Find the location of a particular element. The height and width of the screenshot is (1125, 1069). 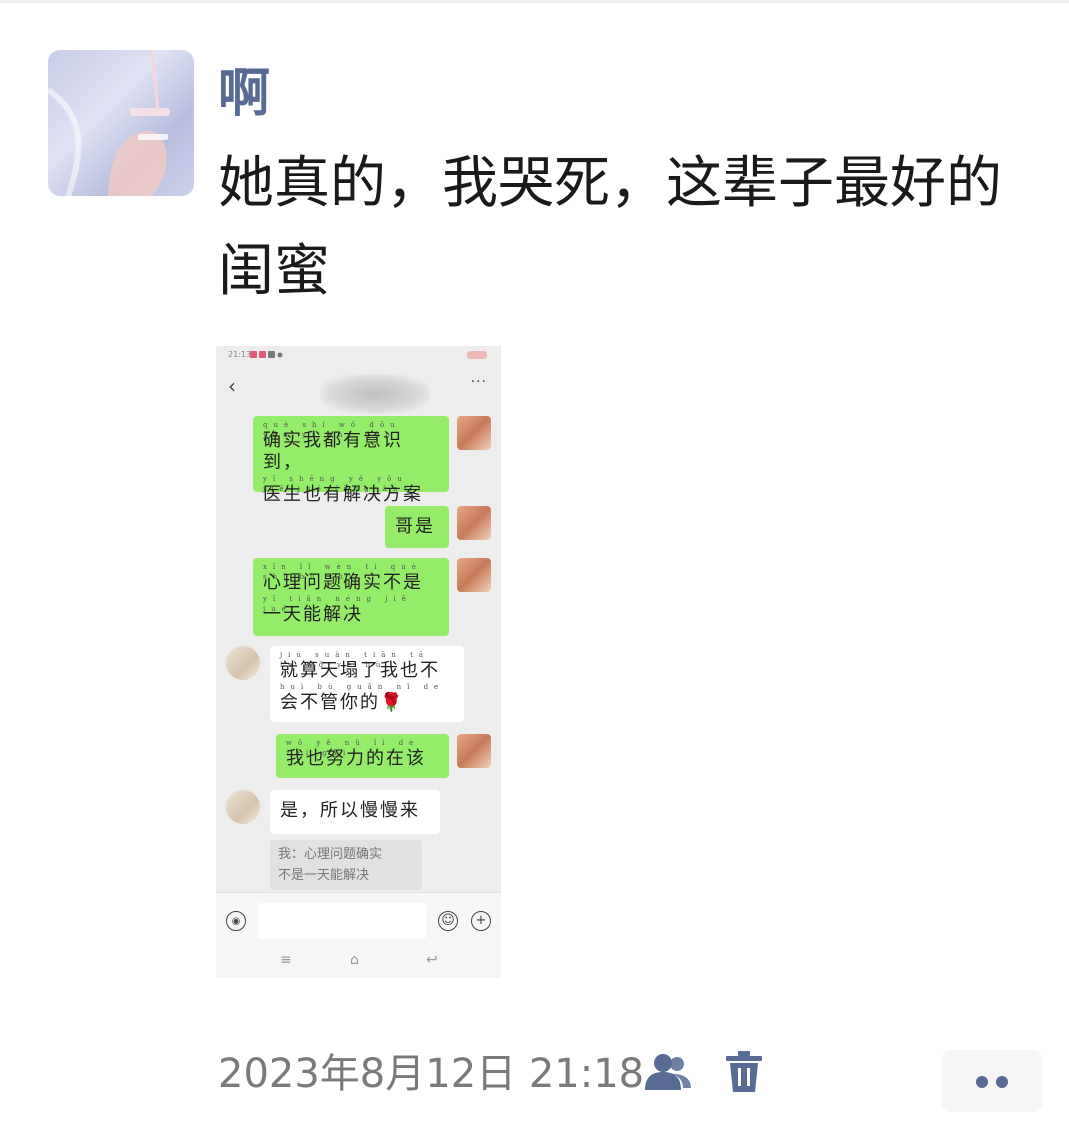

message-text: 就算天塌了我也不 is located at coordinates (360, 670).